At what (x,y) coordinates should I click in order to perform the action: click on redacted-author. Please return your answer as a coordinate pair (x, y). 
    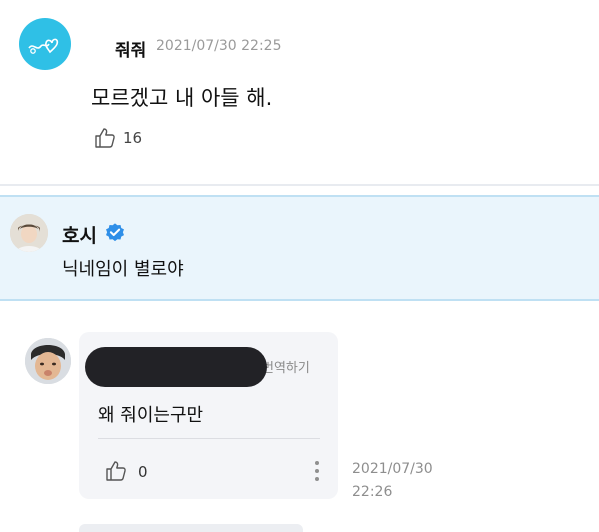
    Looking at the image, I should click on (176, 367).